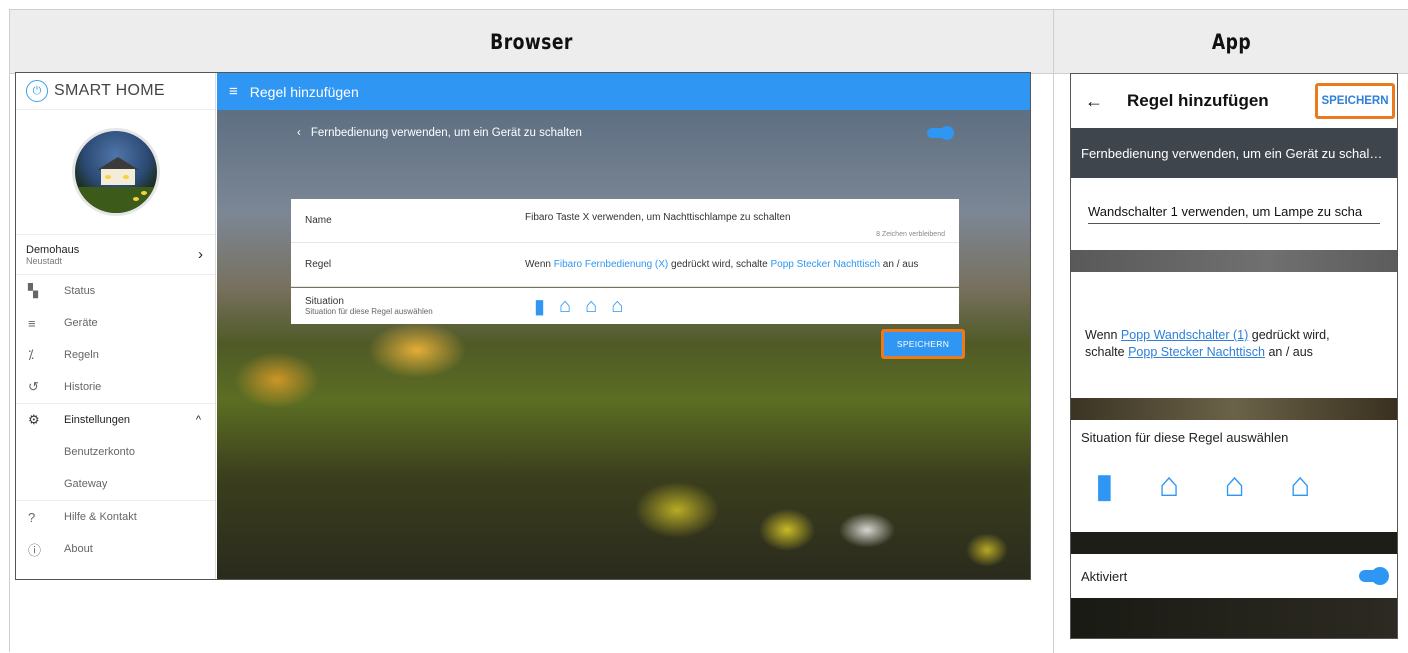  I want to click on app-save-button: SPEICHERN, so click(1355, 101).